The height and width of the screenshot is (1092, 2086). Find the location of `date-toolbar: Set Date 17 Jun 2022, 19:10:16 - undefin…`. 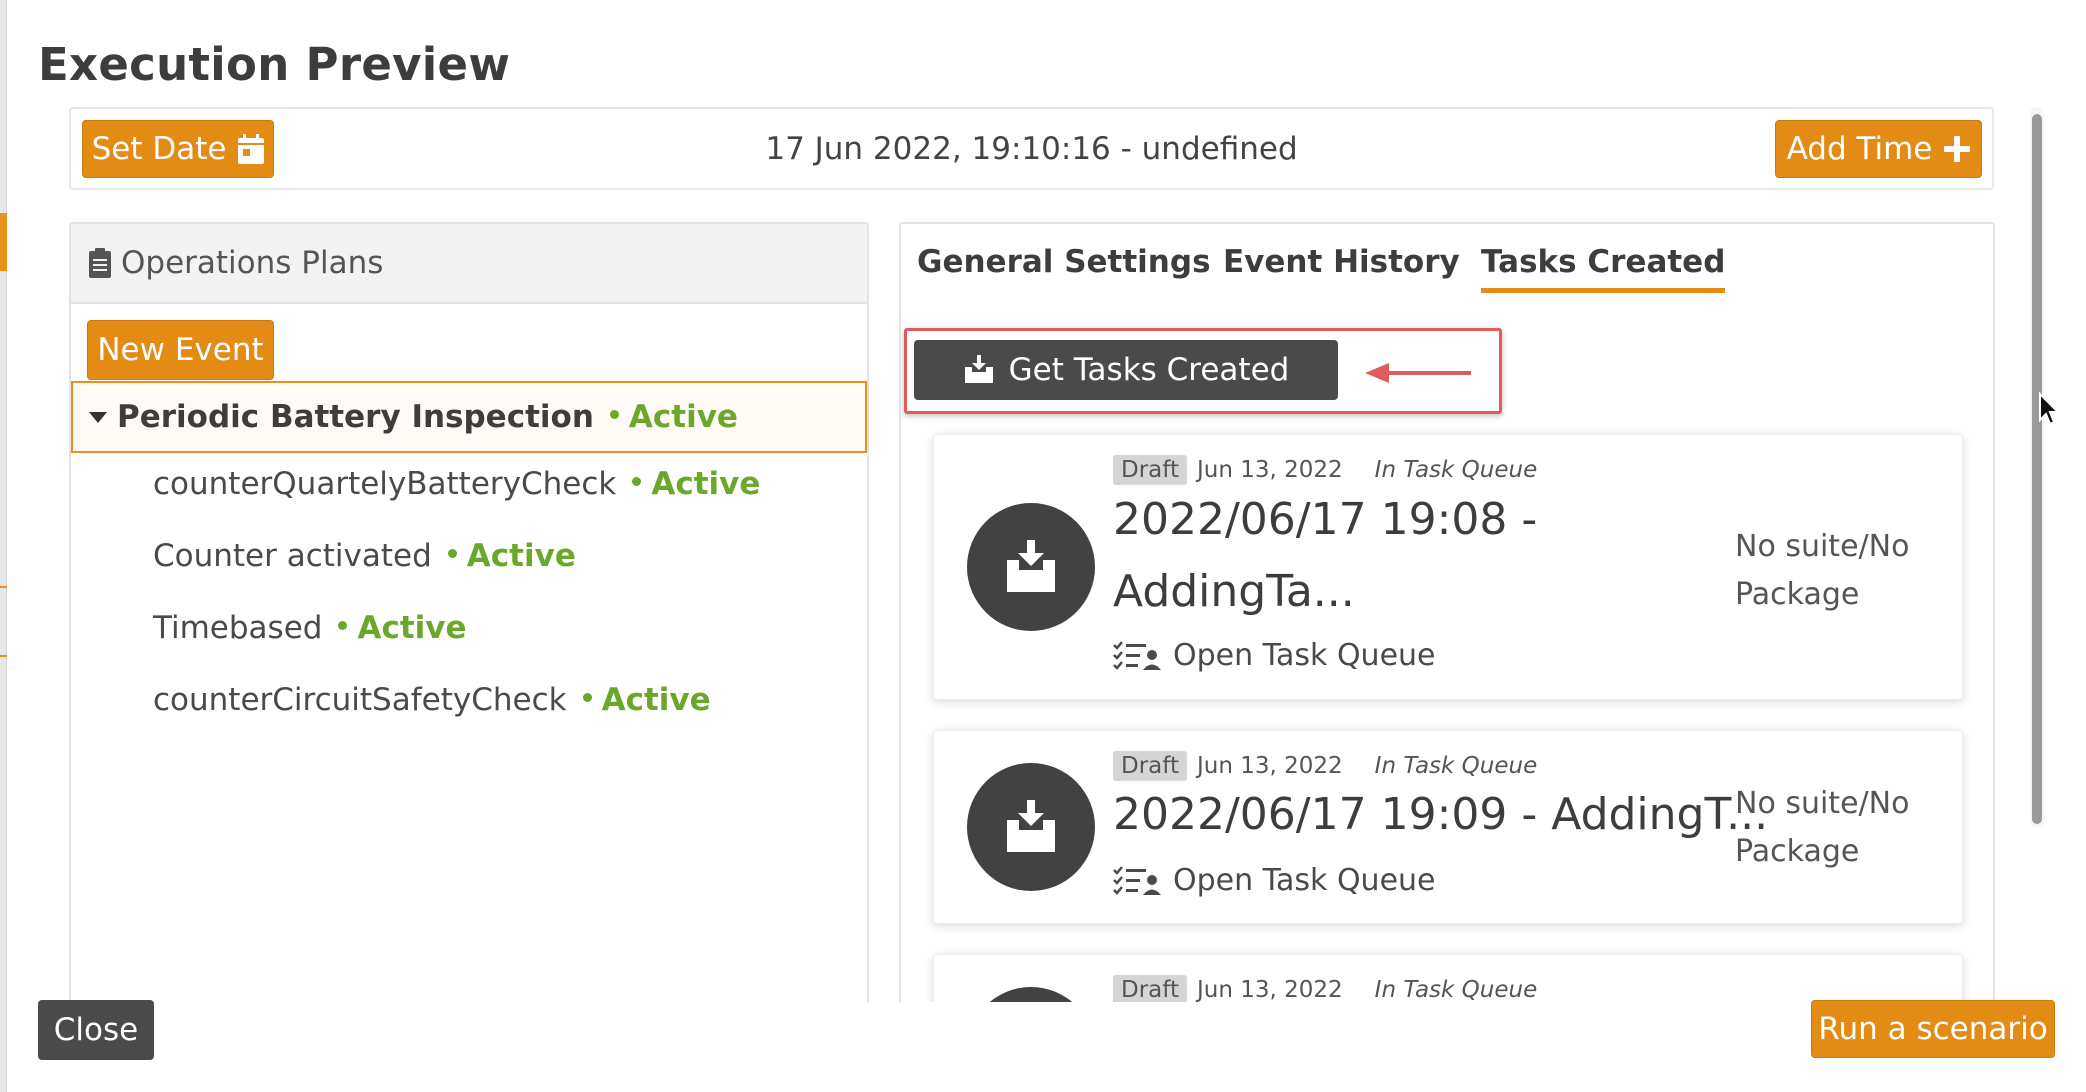

date-toolbar: Set Date 17 Jun 2022, 19:10:16 - undefin… is located at coordinates (1031, 148).